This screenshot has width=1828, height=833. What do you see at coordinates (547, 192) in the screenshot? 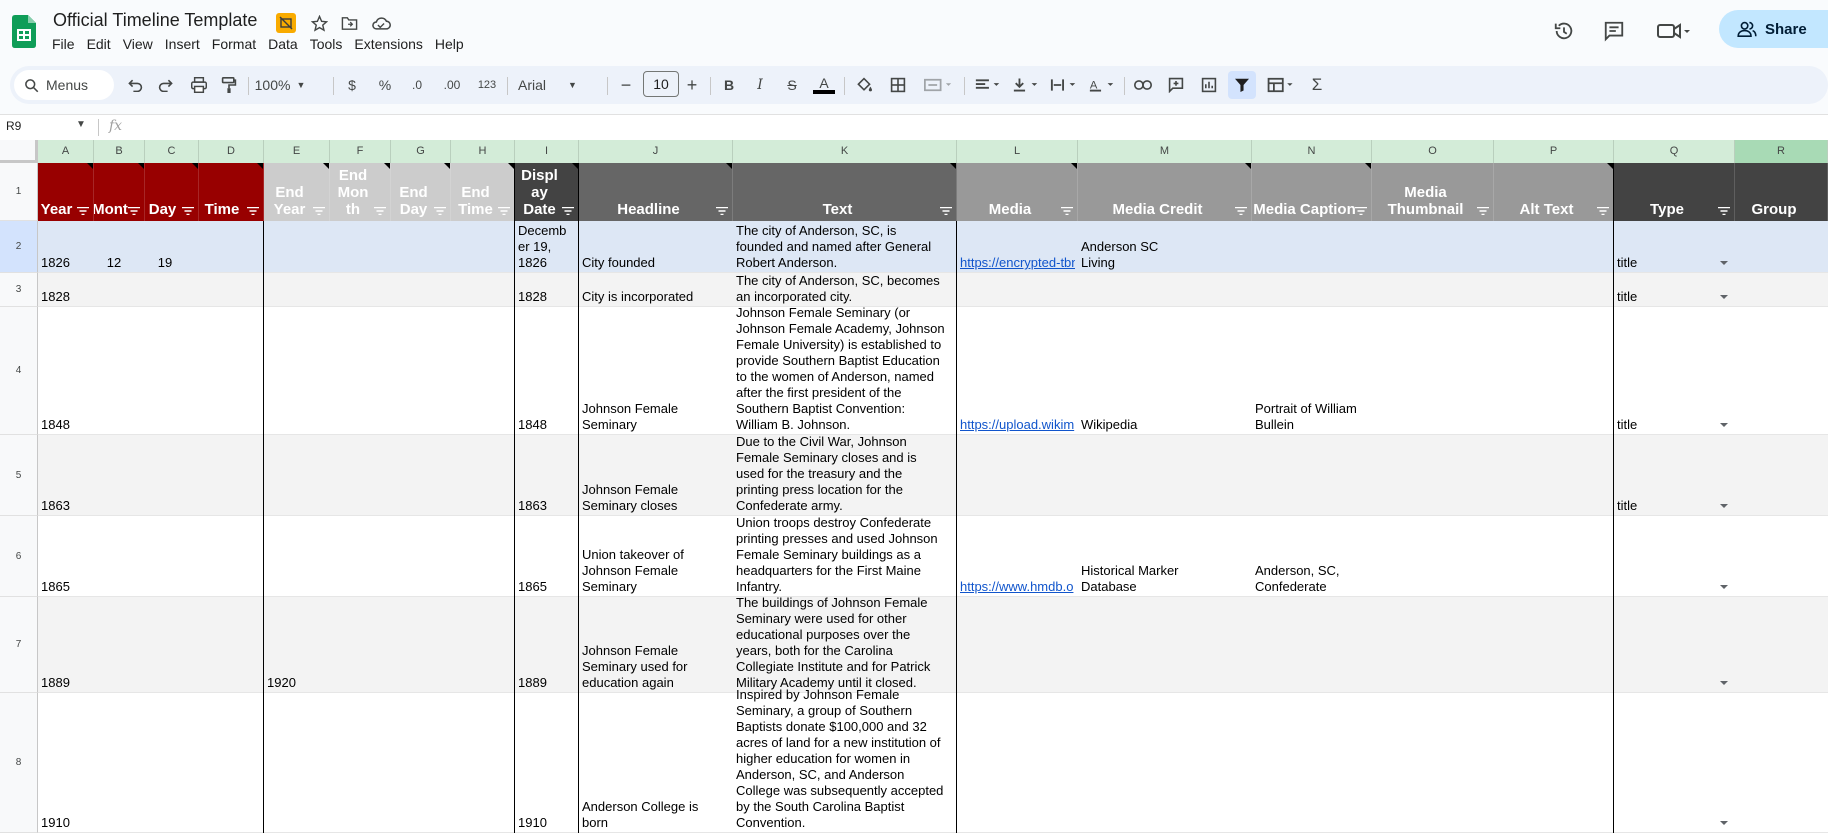
I see `header-cell-i: Displ ay Date` at bounding box center [547, 192].